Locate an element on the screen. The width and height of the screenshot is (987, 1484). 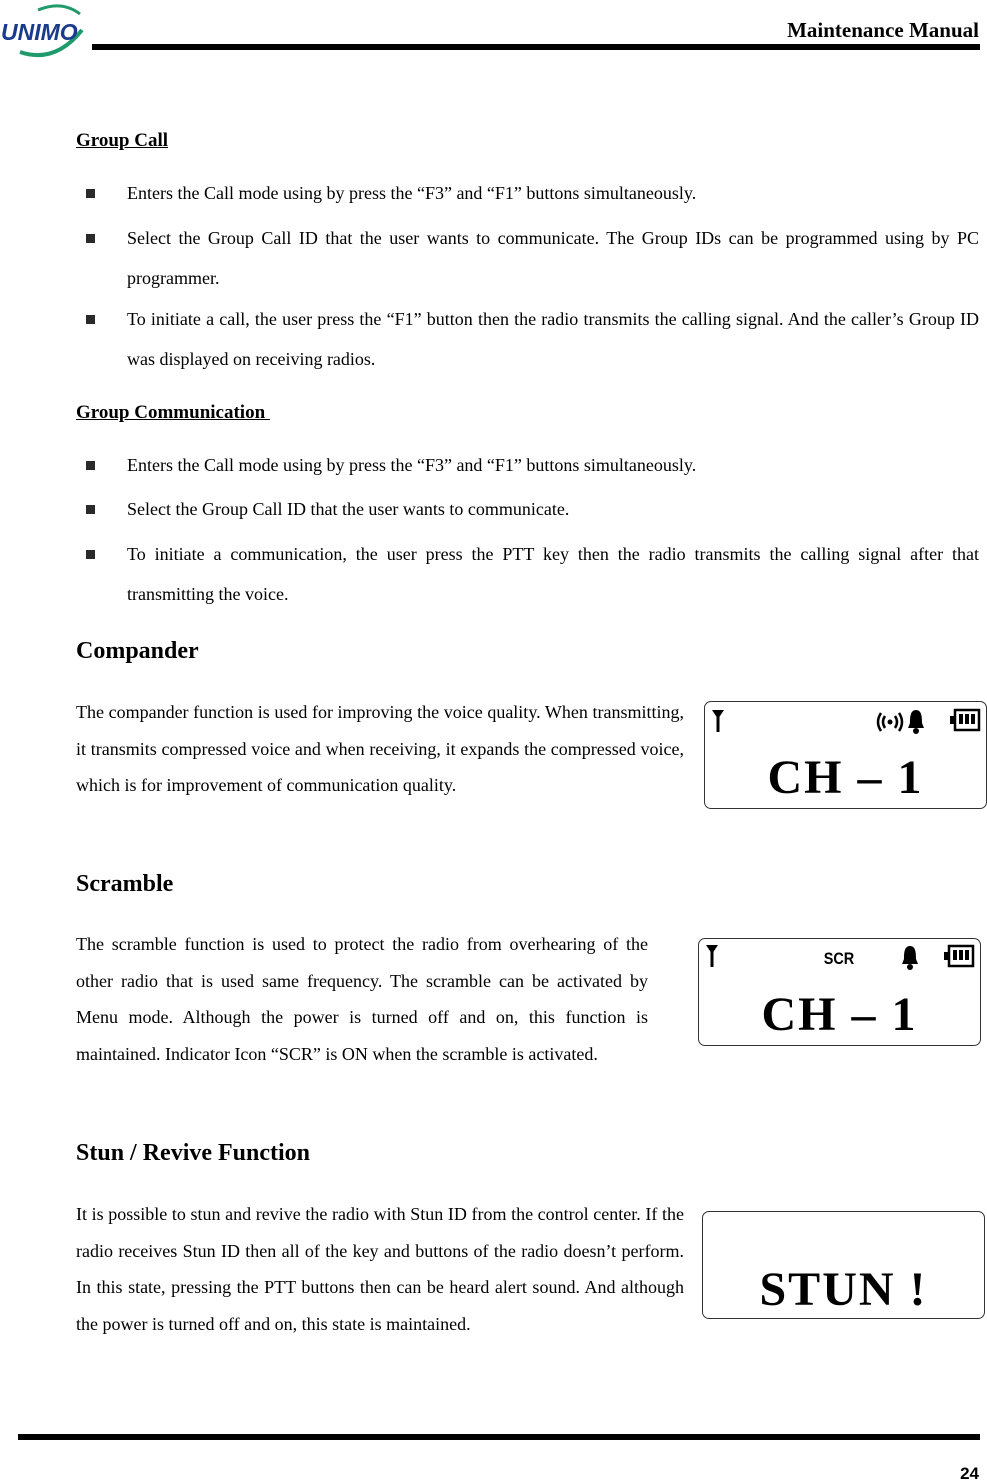
scramble-heading: Scramble is located at coordinates (125, 884).